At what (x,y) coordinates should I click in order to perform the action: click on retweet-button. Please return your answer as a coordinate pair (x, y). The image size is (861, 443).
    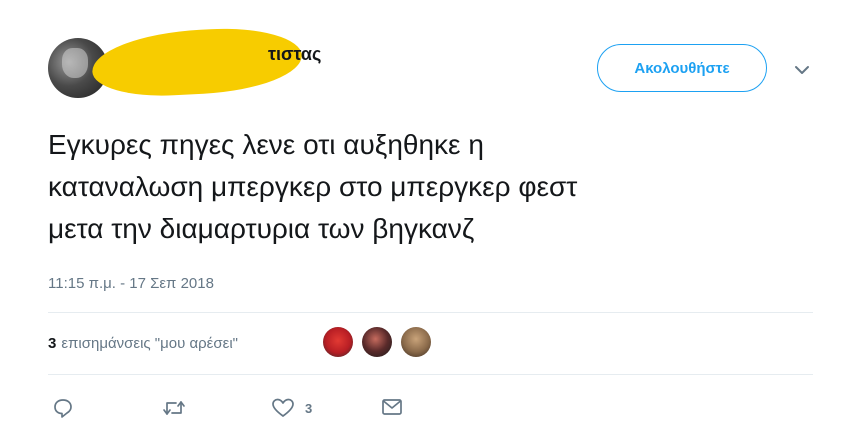
    Looking at the image, I should click on (174, 408).